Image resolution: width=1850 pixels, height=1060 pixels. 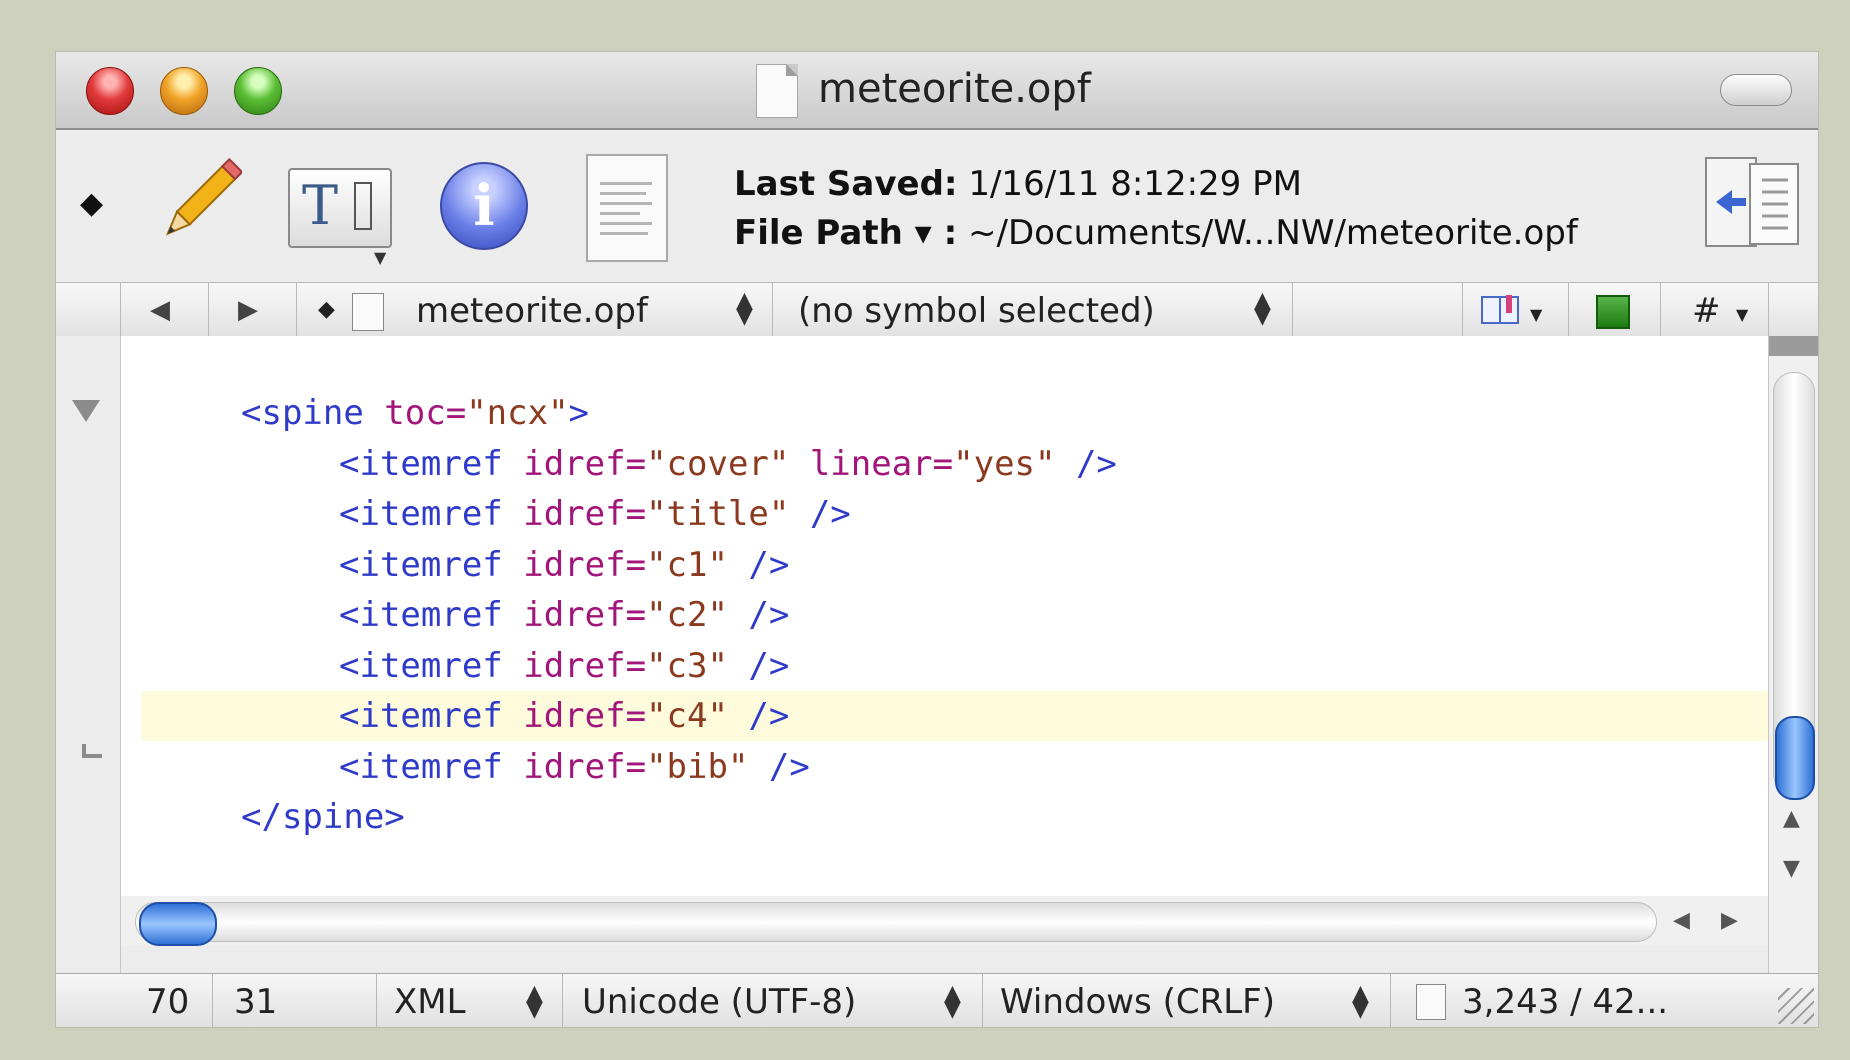 I want to click on language-selector: XML, so click(x=430, y=1002).